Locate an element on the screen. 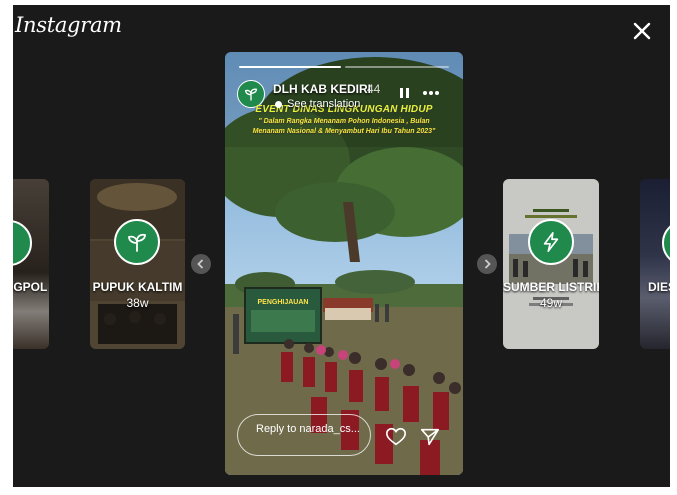 This screenshot has height=495, width=677. see-translation-button: See translation is located at coordinates (317, 104).